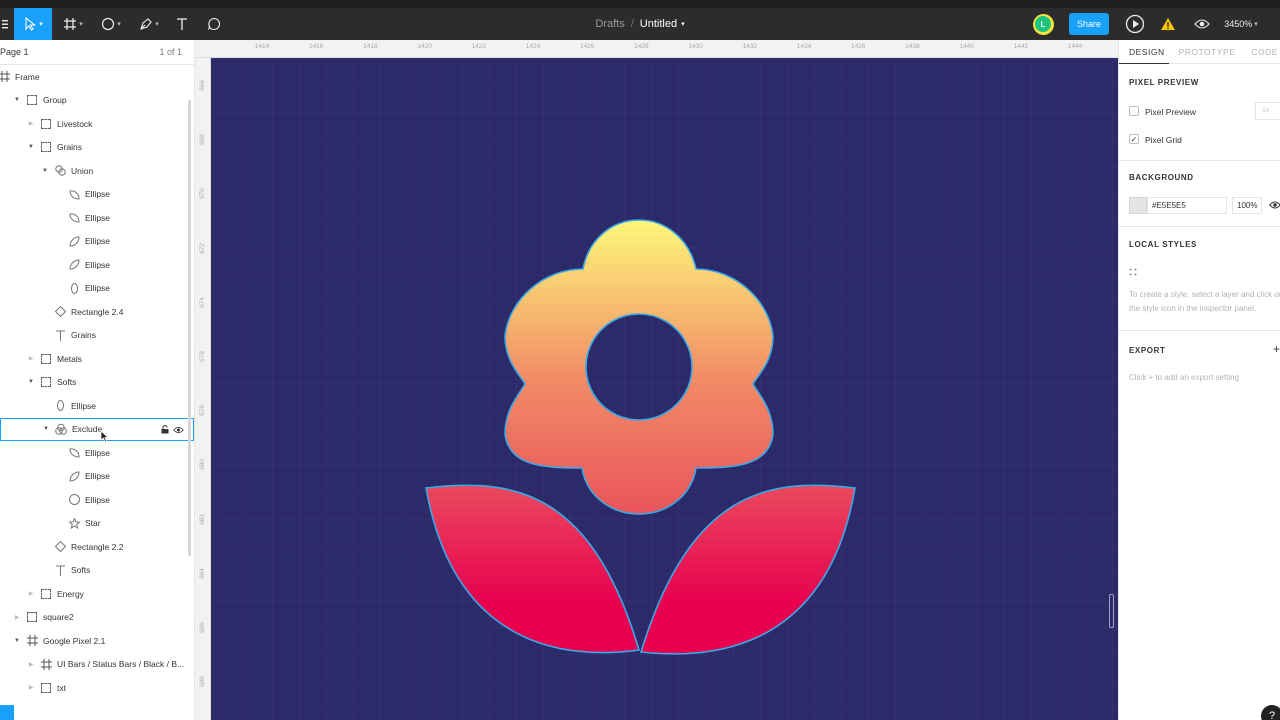 This screenshot has width=1280, height=720. Describe the element at coordinates (97, 358) in the screenshot. I see `layer-row: ▶ Metals` at that location.